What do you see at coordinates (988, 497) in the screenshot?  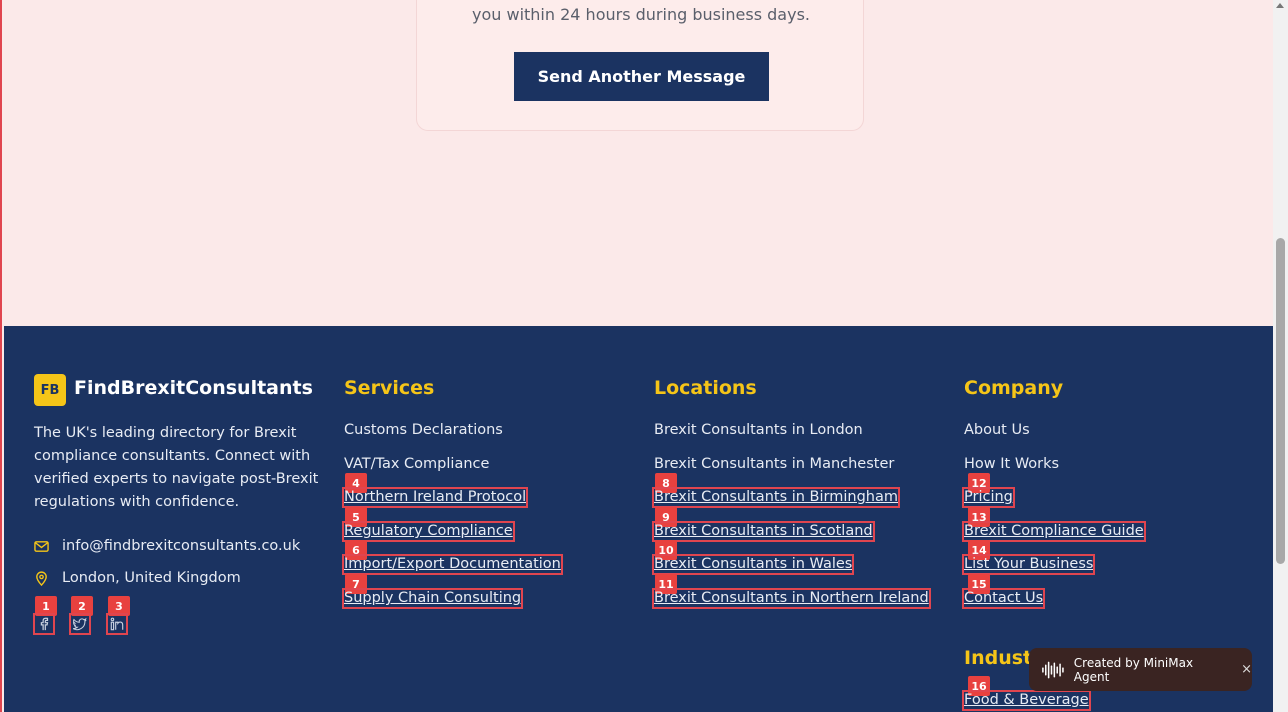 I see `company-link-pricing: Pricing` at bounding box center [988, 497].